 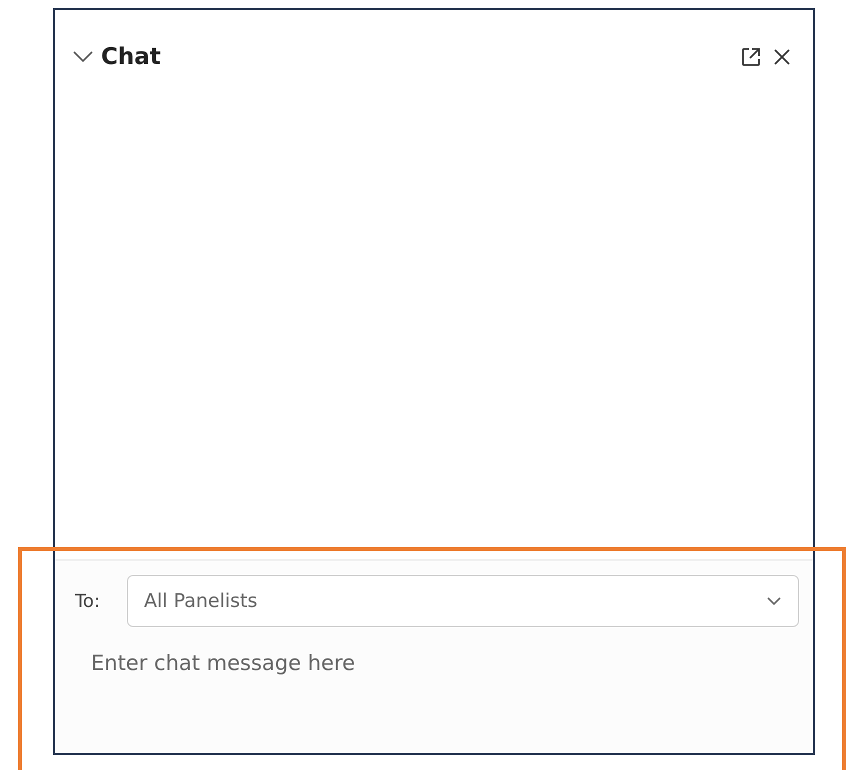 What do you see at coordinates (463, 601) in the screenshot?
I see `recipient-dropdown: All Panelists` at bounding box center [463, 601].